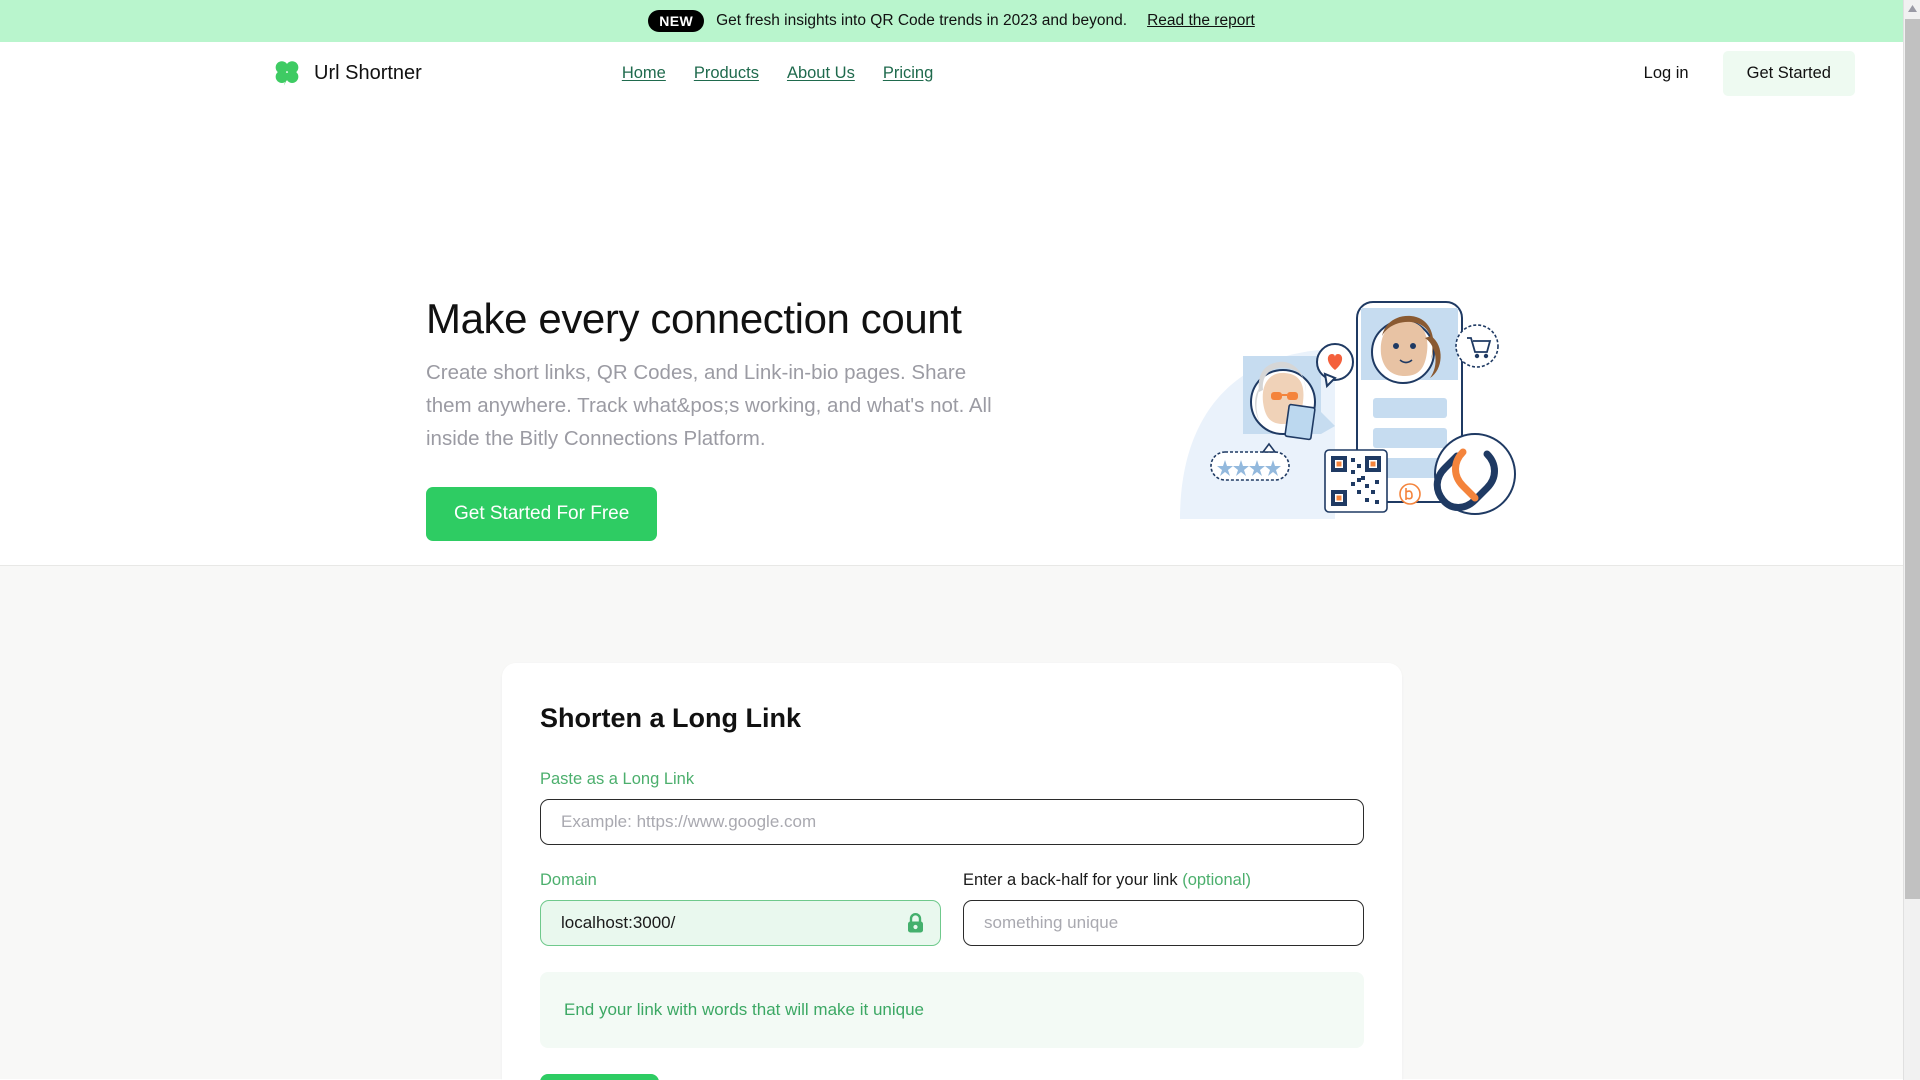 The width and height of the screenshot is (1920, 1080). What do you see at coordinates (821, 73) in the screenshot?
I see `nav-item-about-us: About Us` at bounding box center [821, 73].